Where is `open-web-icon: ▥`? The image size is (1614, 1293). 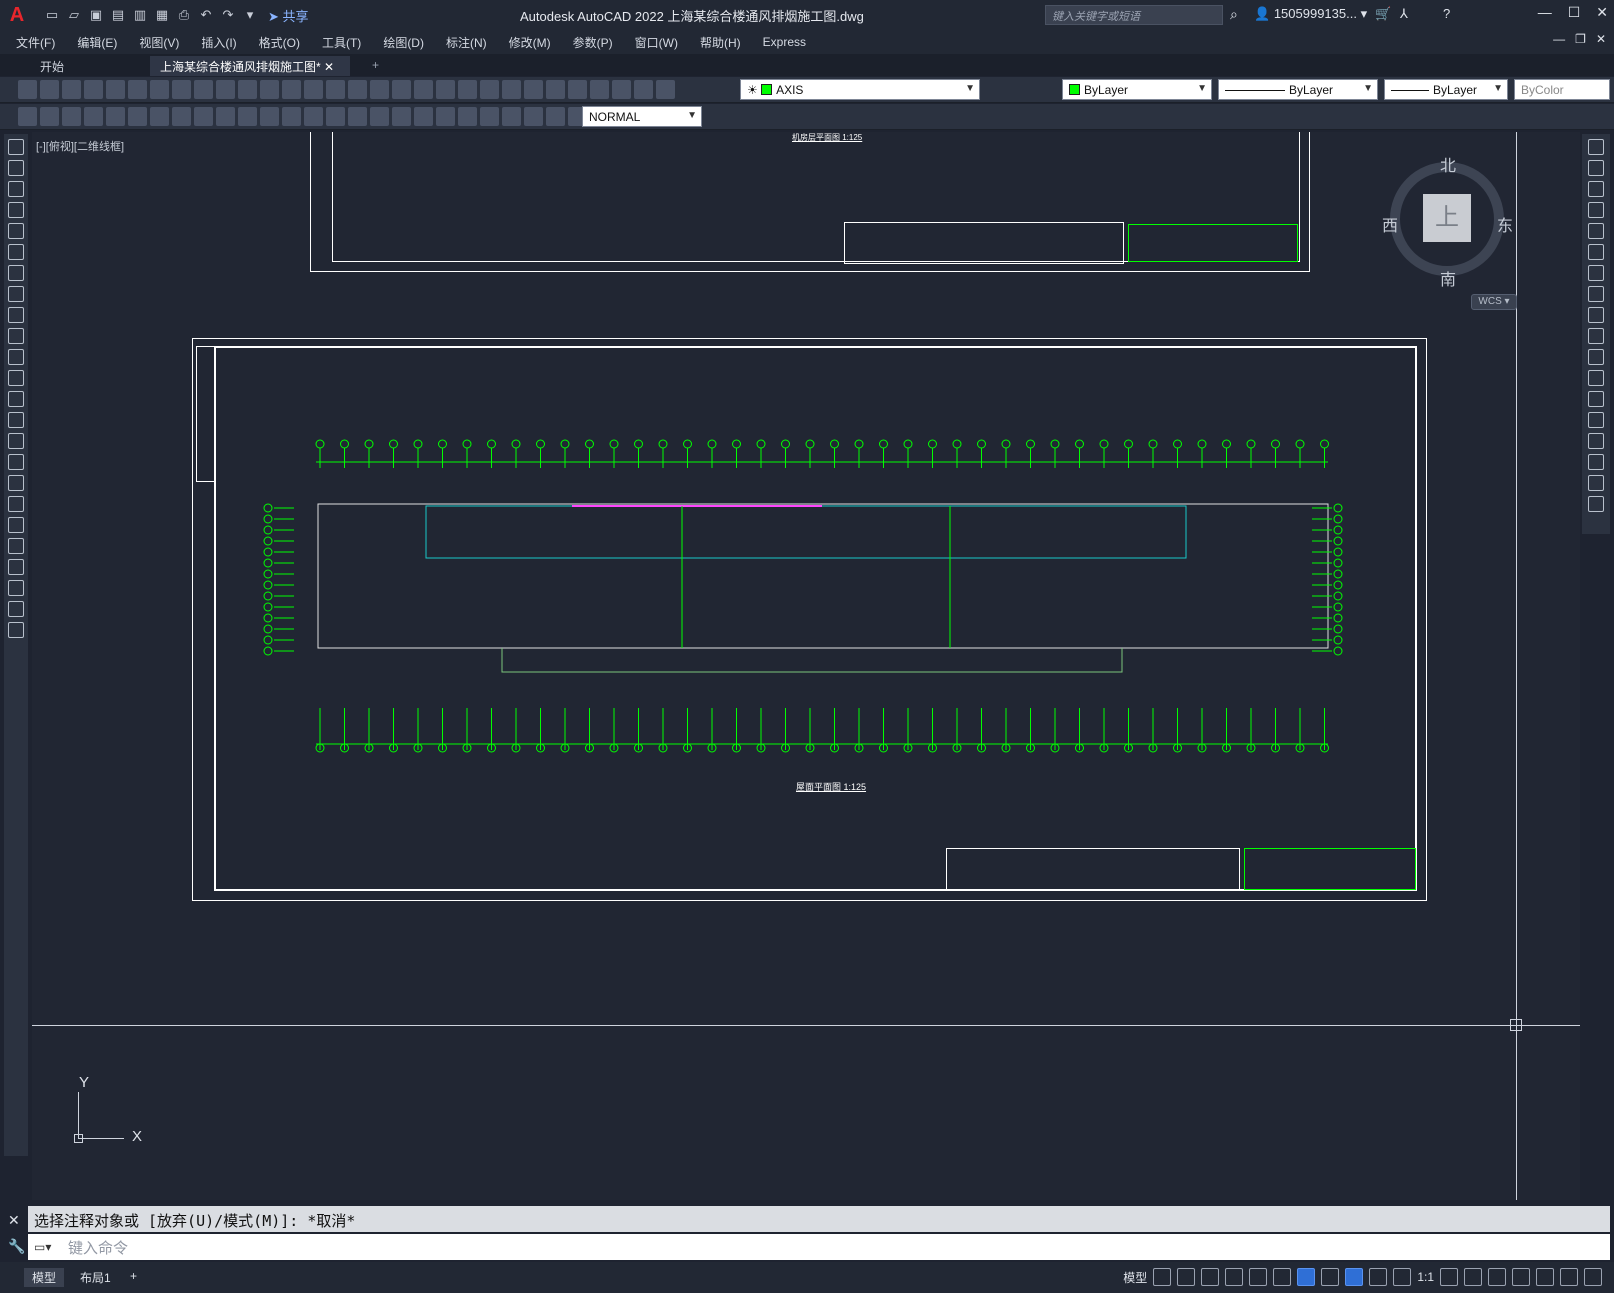
open-web-icon: ▥ is located at coordinates (140, 15).